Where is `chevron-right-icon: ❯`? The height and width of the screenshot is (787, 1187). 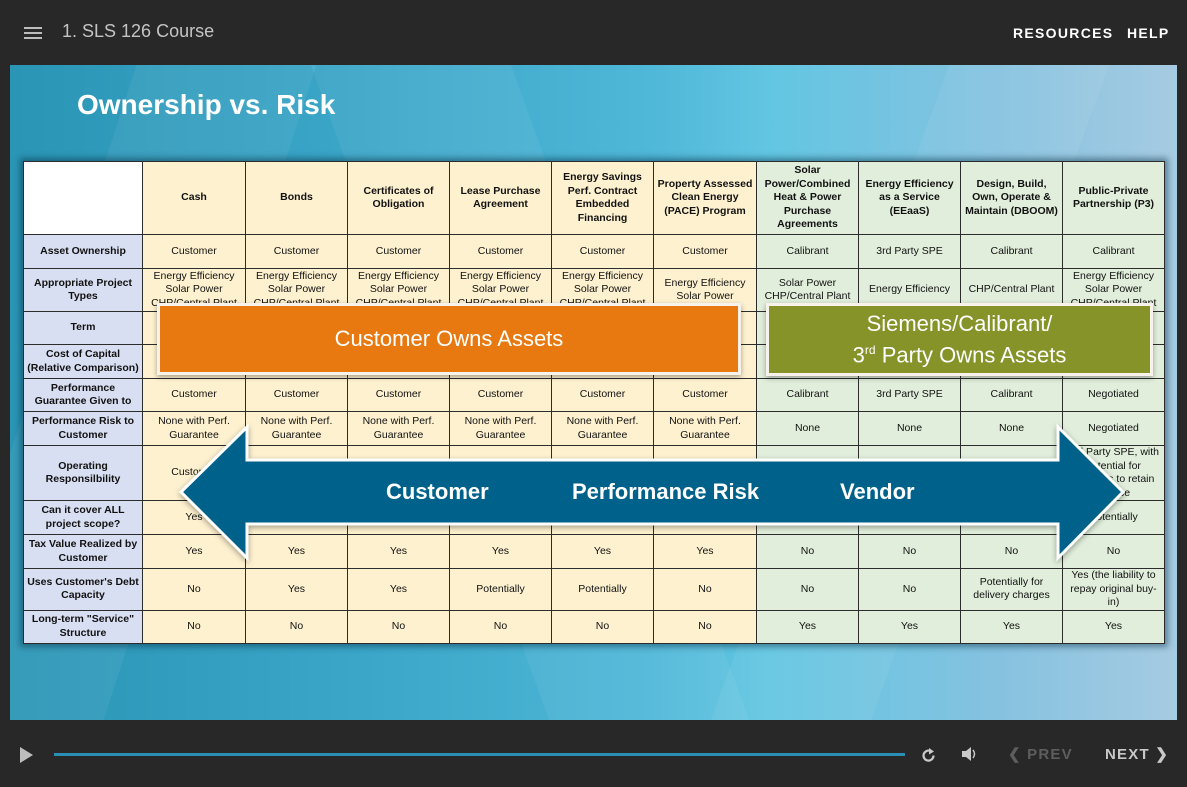
chevron-right-icon: ❯ is located at coordinates (1162, 754).